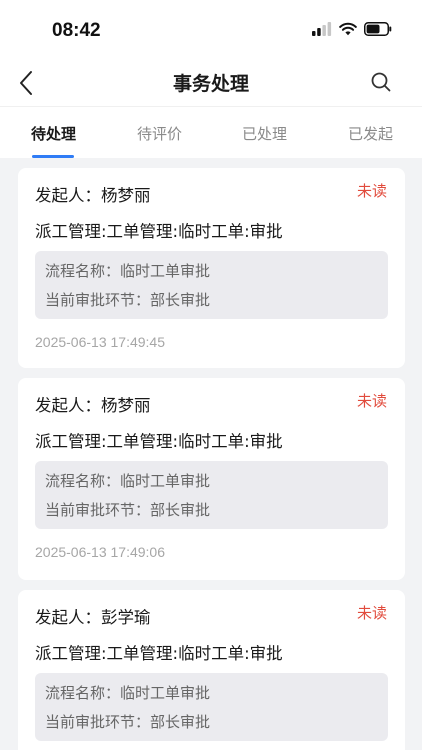 The width and height of the screenshot is (422, 750). What do you see at coordinates (370, 133) in the screenshot?
I see `tab-initiated: 已发起` at bounding box center [370, 133].